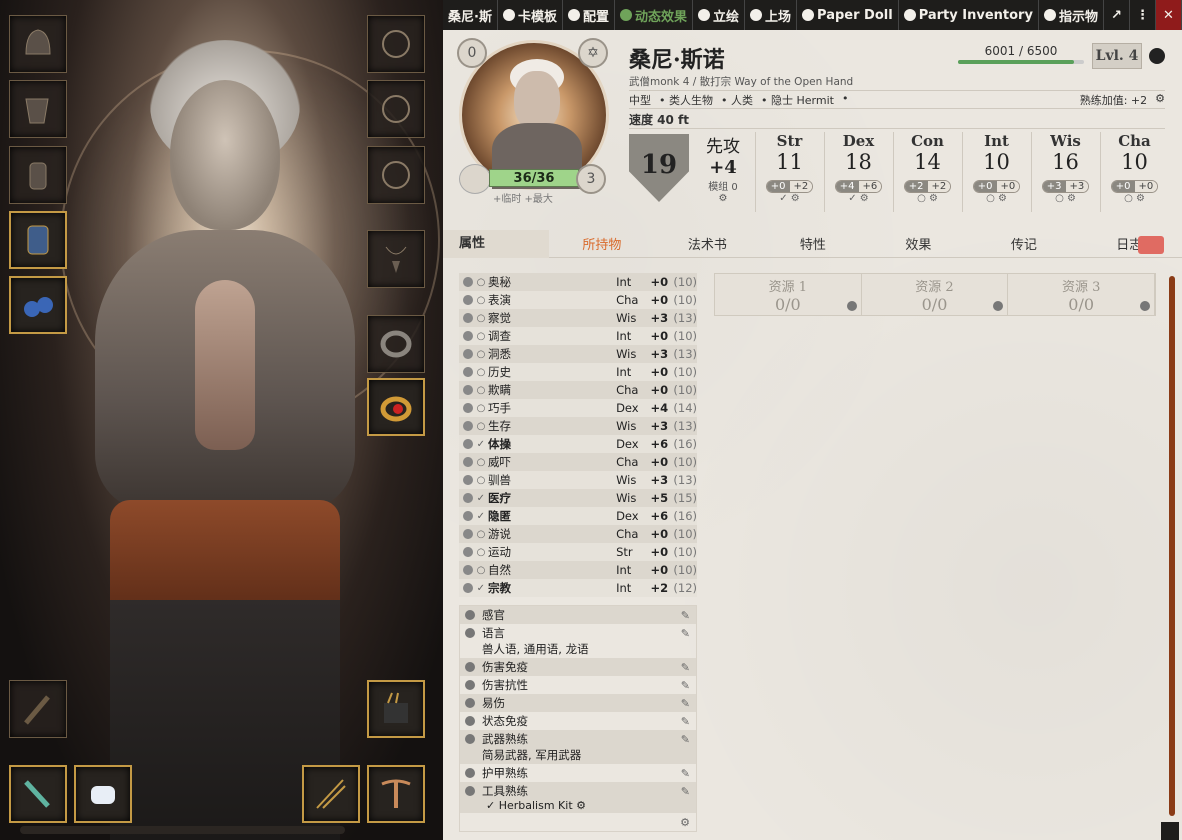 The width and height of the screenshot is (1182, 840). What do you see at coordinates (677, 58) in the screenshot?
I see `character-name: 桑尼·斯诺` at bounding box center [677, 58].